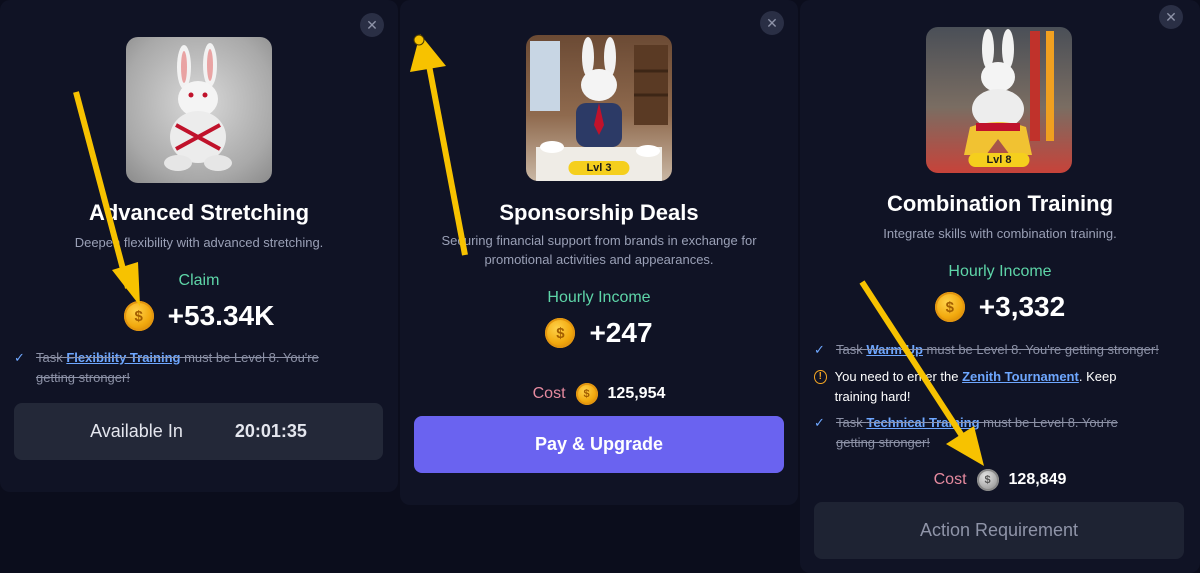 The height and width of the screenshot is (573, 1200). Describe the element at coordinates (999, 100) in the screenshot. I see `rabbit-gym-image: Lvl 8` at that location.